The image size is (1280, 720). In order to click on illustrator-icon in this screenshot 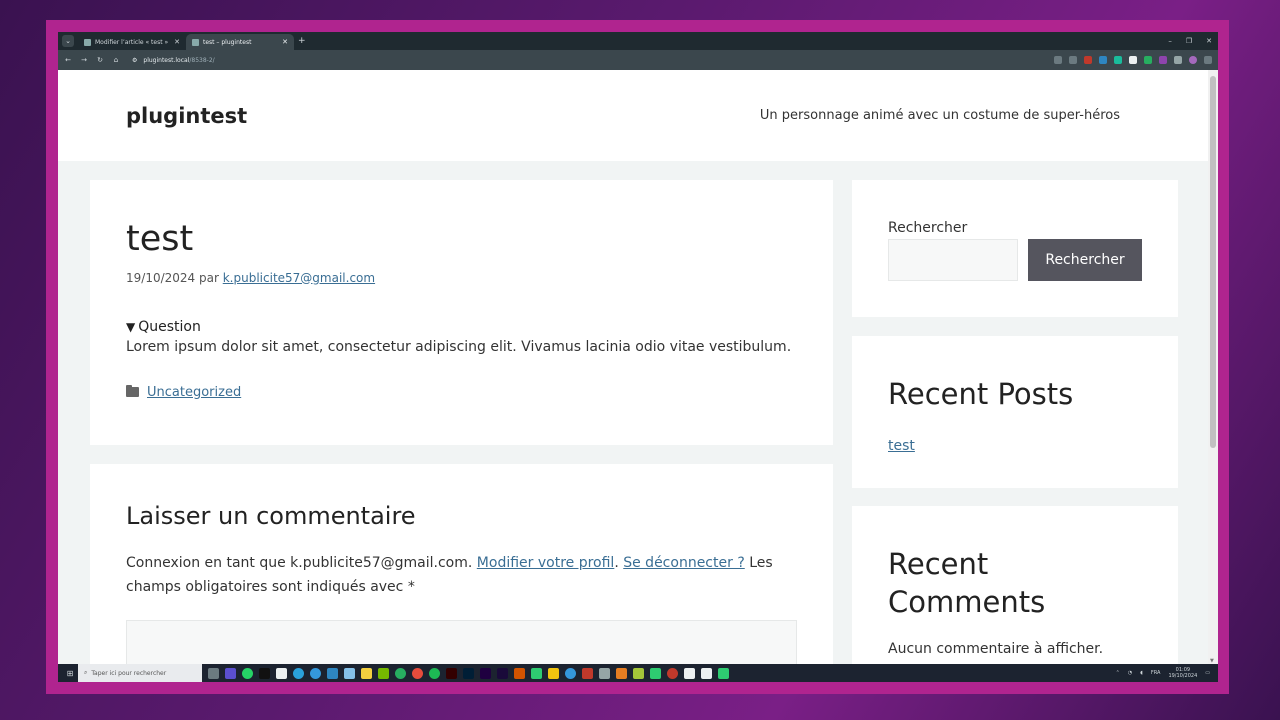, I will do `click(451, 673)`.